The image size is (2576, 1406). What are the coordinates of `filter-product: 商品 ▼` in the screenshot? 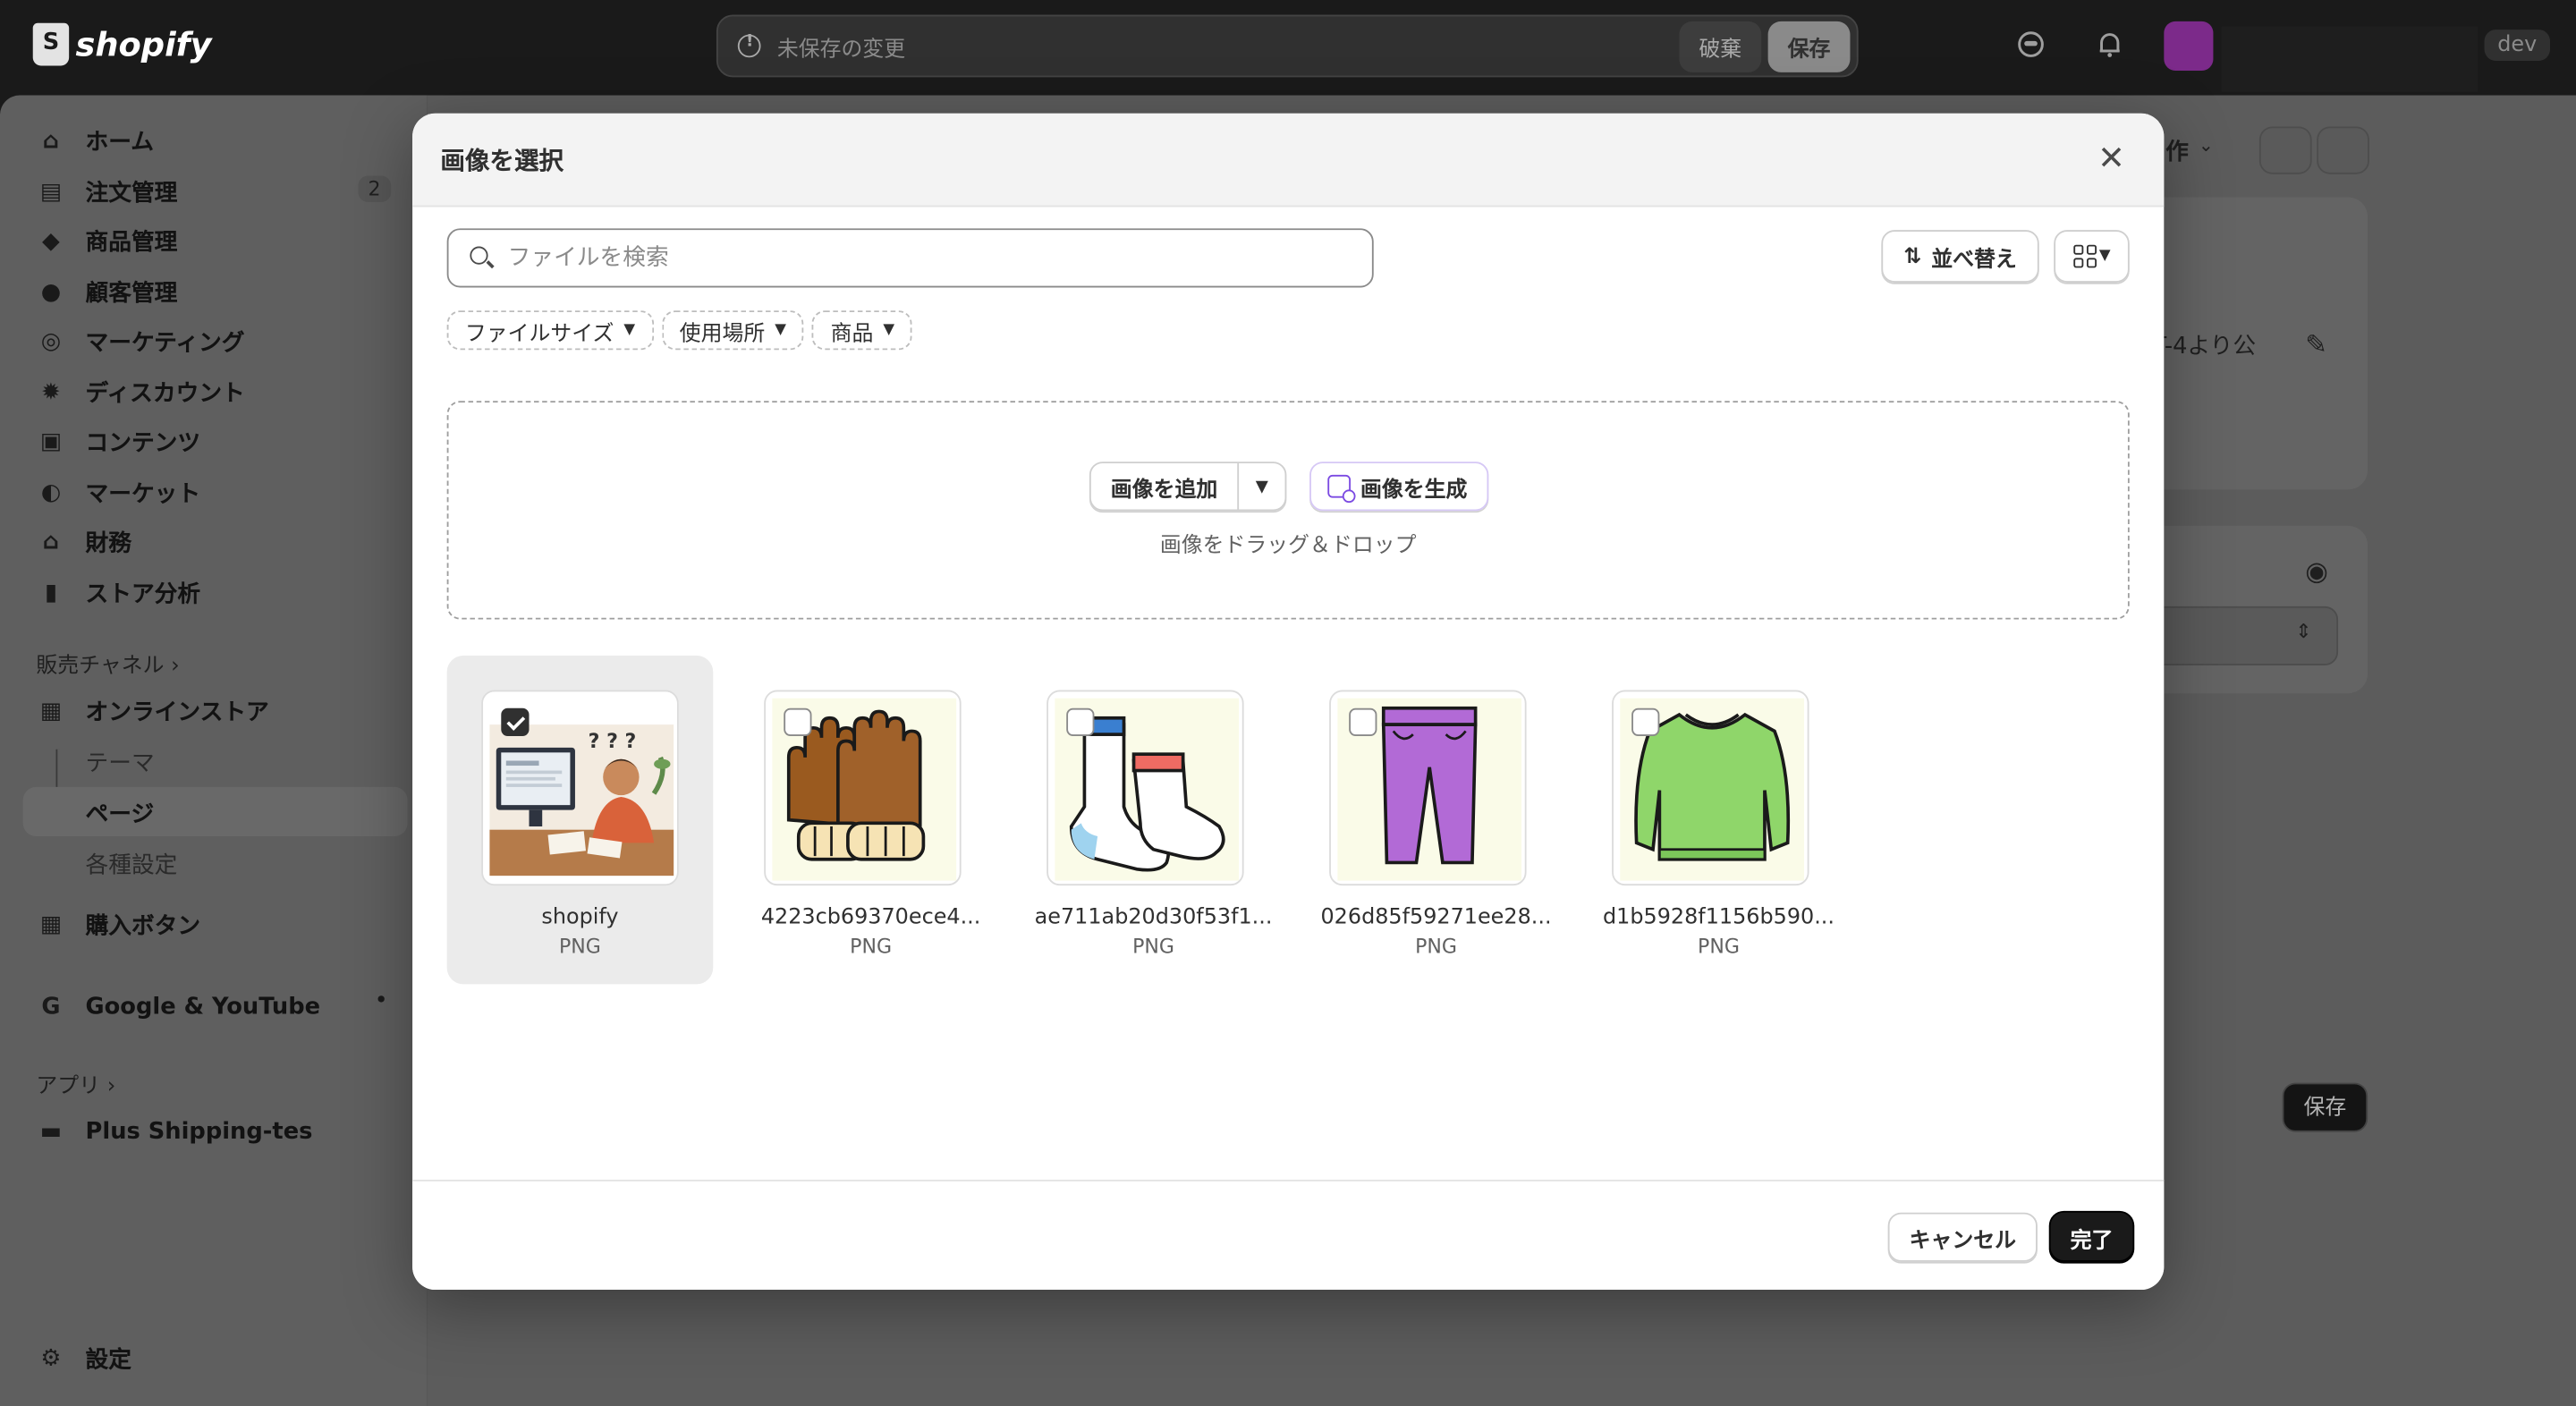 It's located at (862, 331).